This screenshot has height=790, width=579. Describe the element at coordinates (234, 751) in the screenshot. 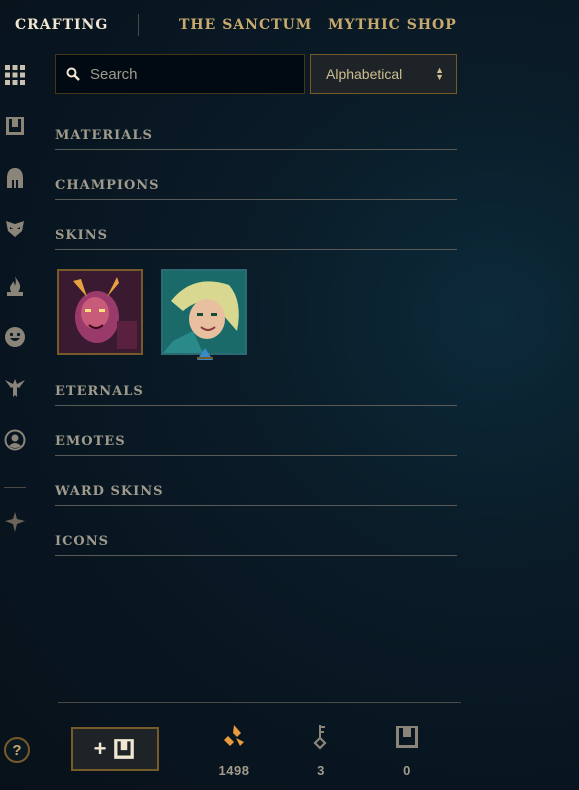

I see `orange-essence-currency: 1498` at that location.